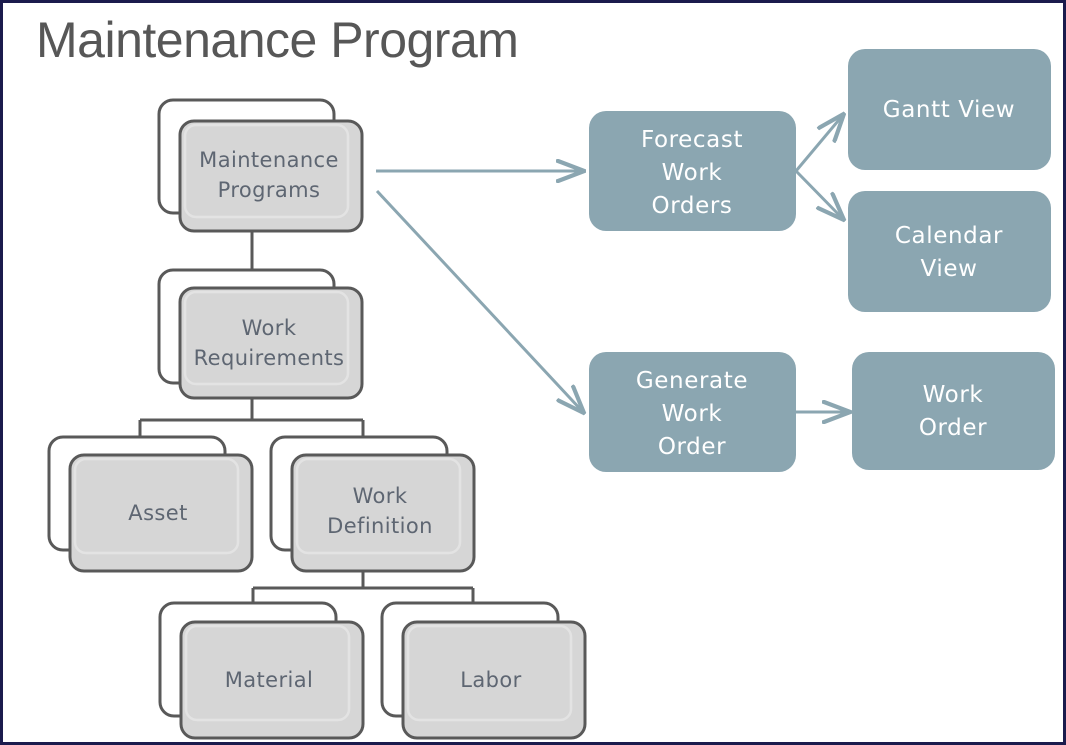  What do you see at coordinates (380, 526) in the screenshot?
I see `stack-label-line-2: Definition` at bounding box center [380, 526].